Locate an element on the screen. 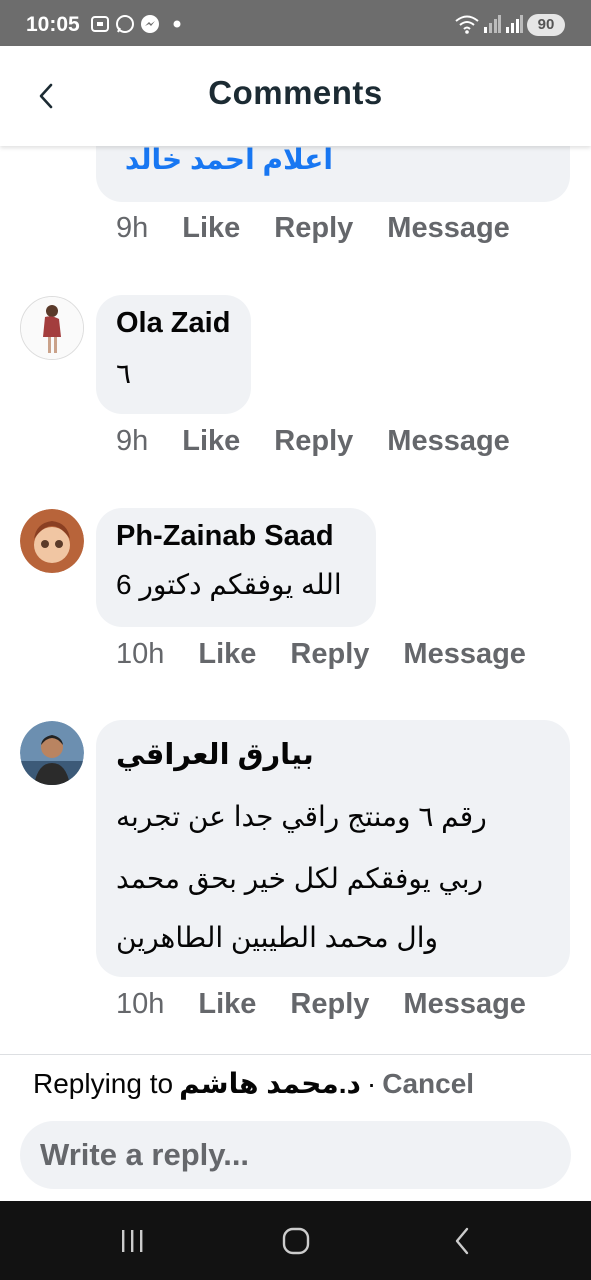 This screenshot has height=1280, width=591. back-nav-icon is located at coordinates (462, 1241).